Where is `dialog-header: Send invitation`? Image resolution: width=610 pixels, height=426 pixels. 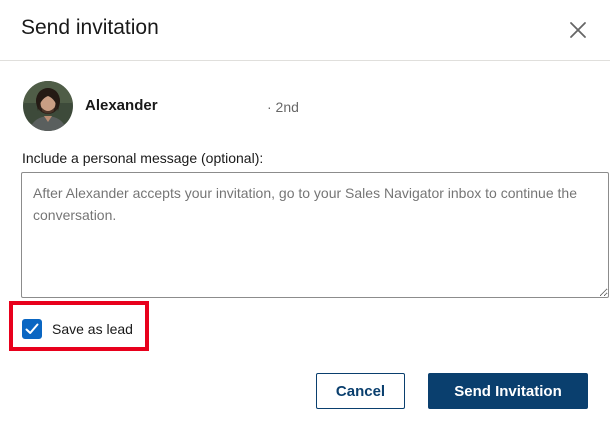
dialog-header: Send invitation is located at coordinates (305, 30).